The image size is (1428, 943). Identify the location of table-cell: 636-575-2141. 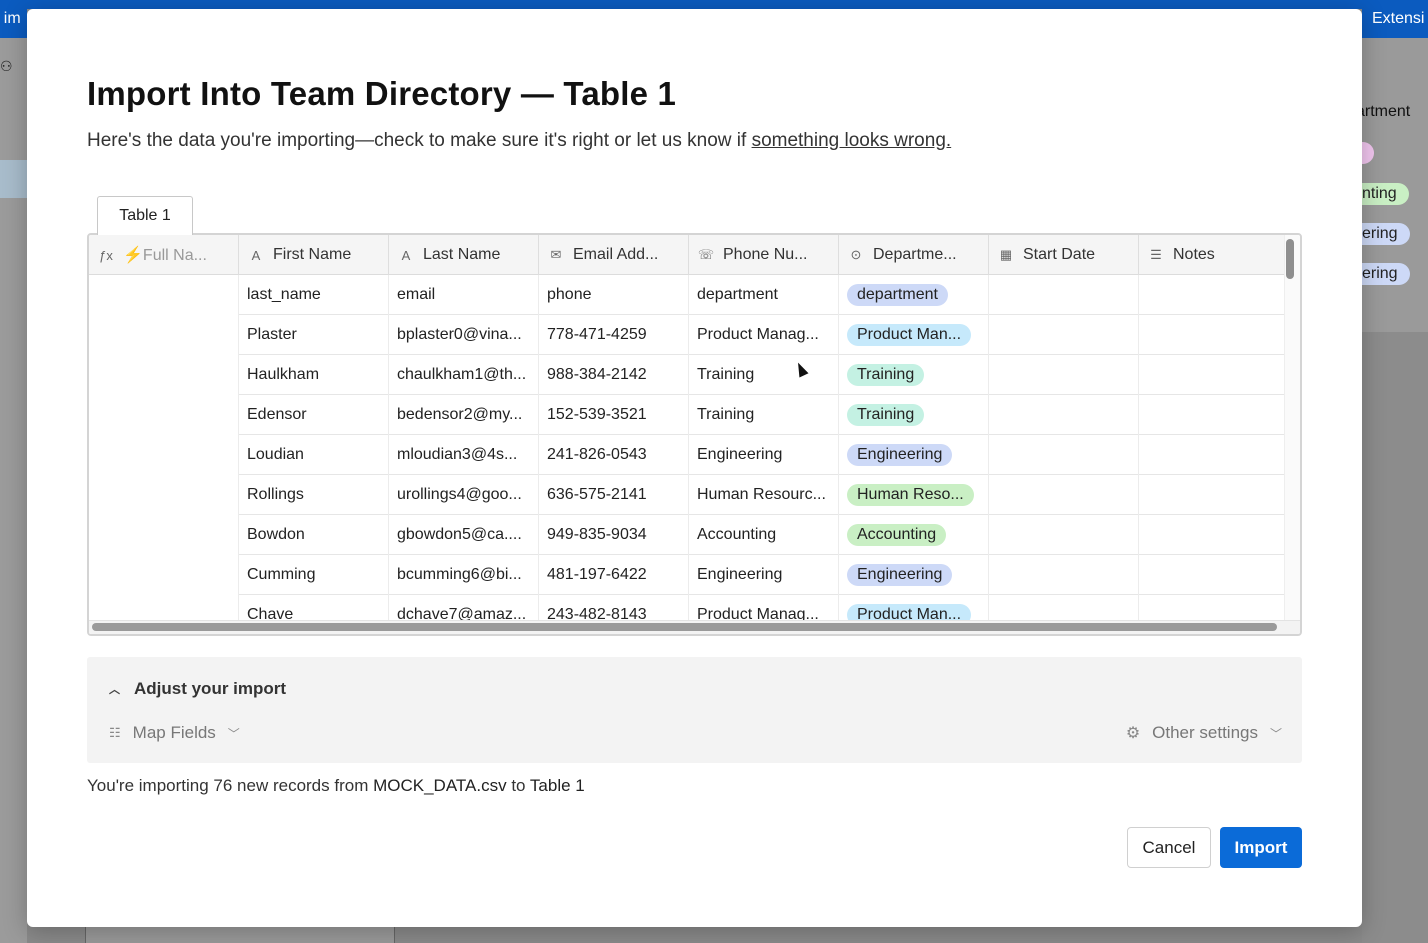
(614, 495).